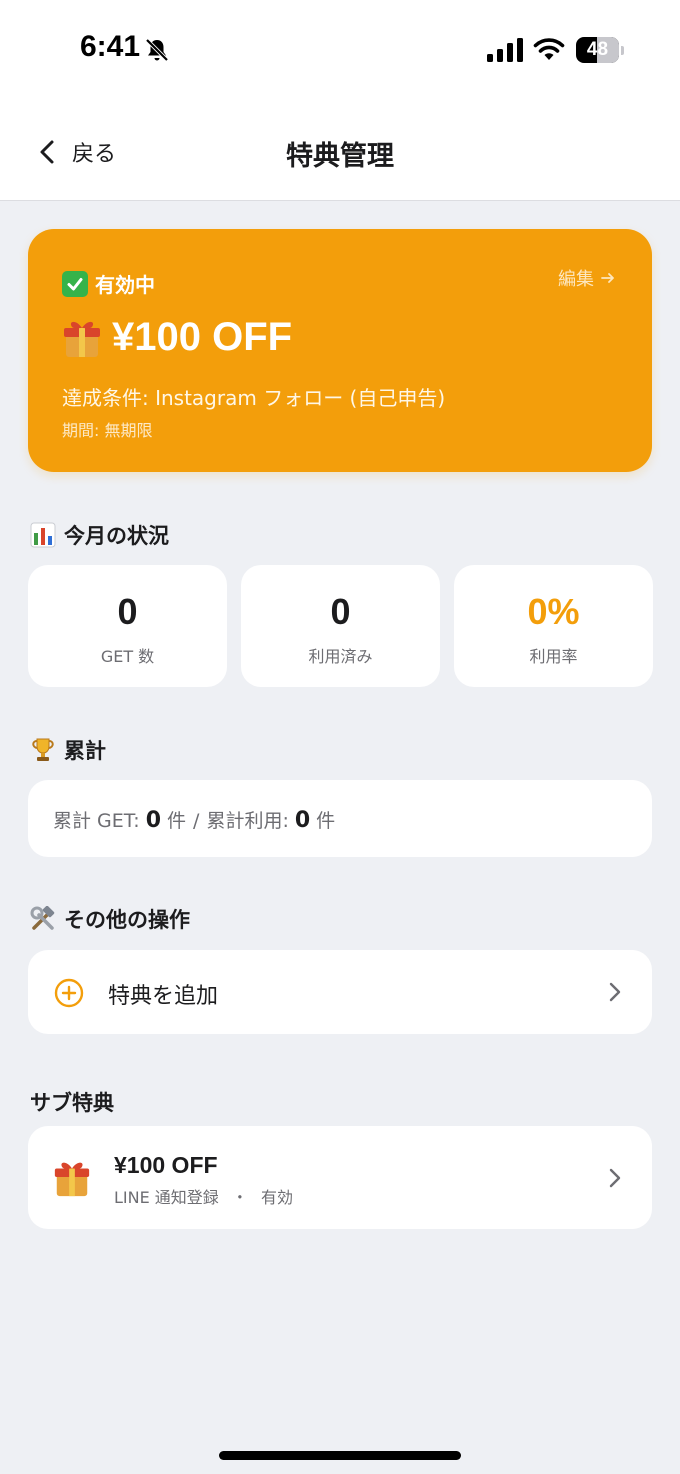  What do you see at coordinates (157, 50) in the screenshot?
I see `bell-slash-icon` at bounding box center [157, 50].